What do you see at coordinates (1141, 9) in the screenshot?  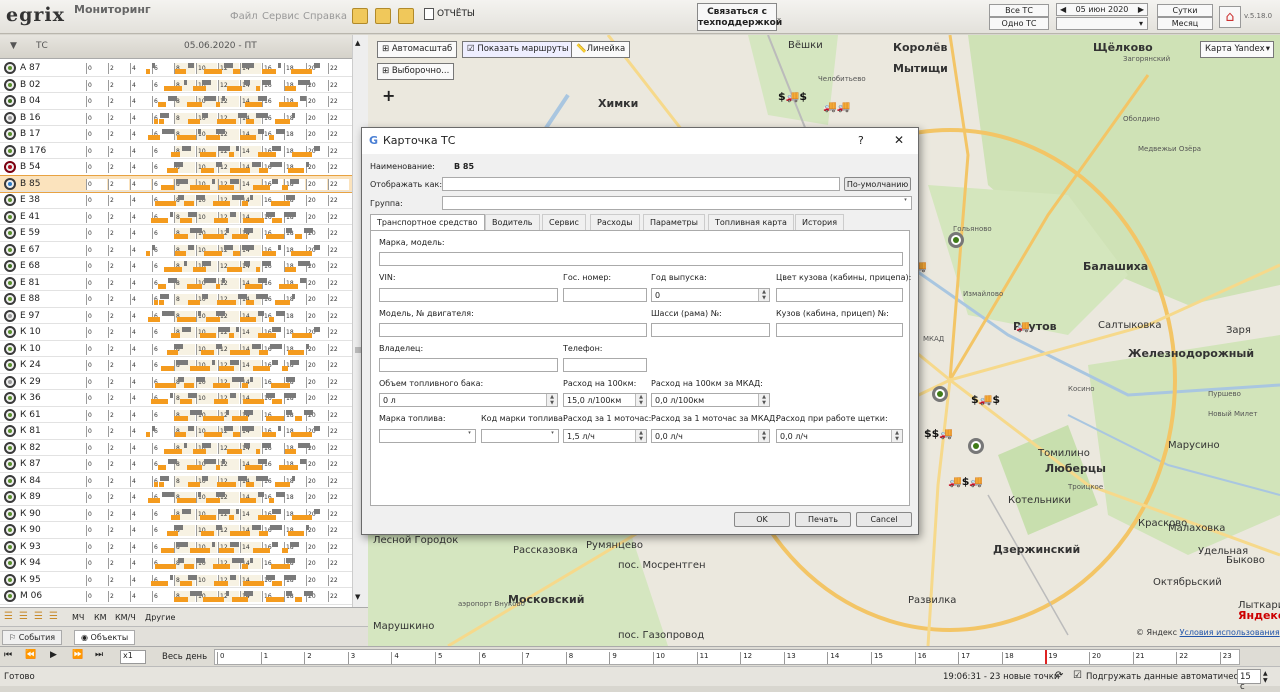 I see `next-date-icon: ▶` at bounding box center [1141, 9].